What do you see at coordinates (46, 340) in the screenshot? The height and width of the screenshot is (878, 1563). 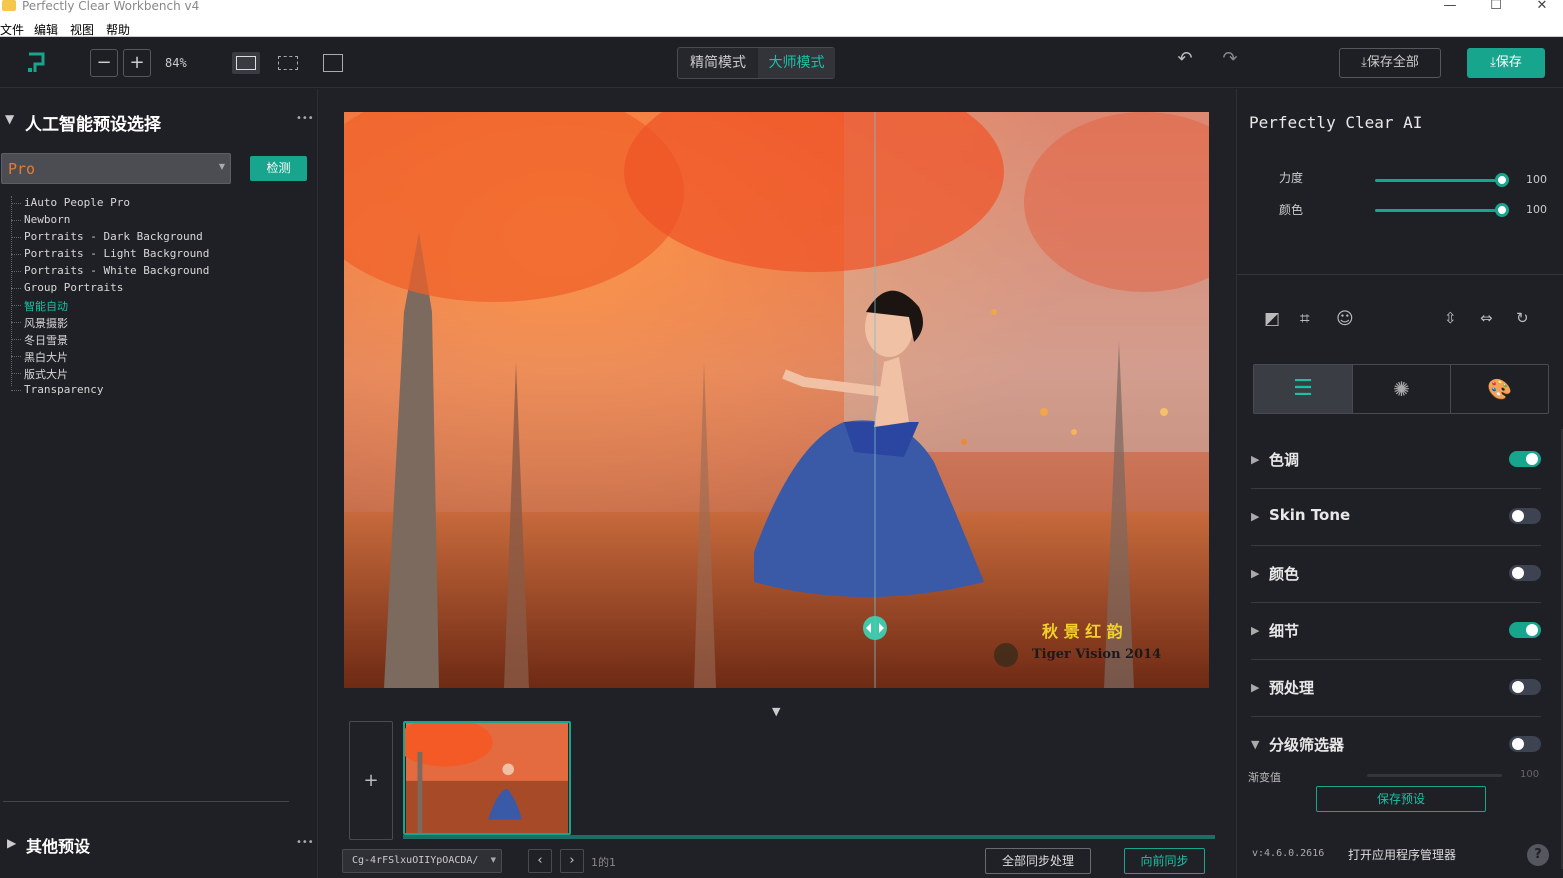 I see `preset-item: 冬日雪景` at bounding box center [46, 340].